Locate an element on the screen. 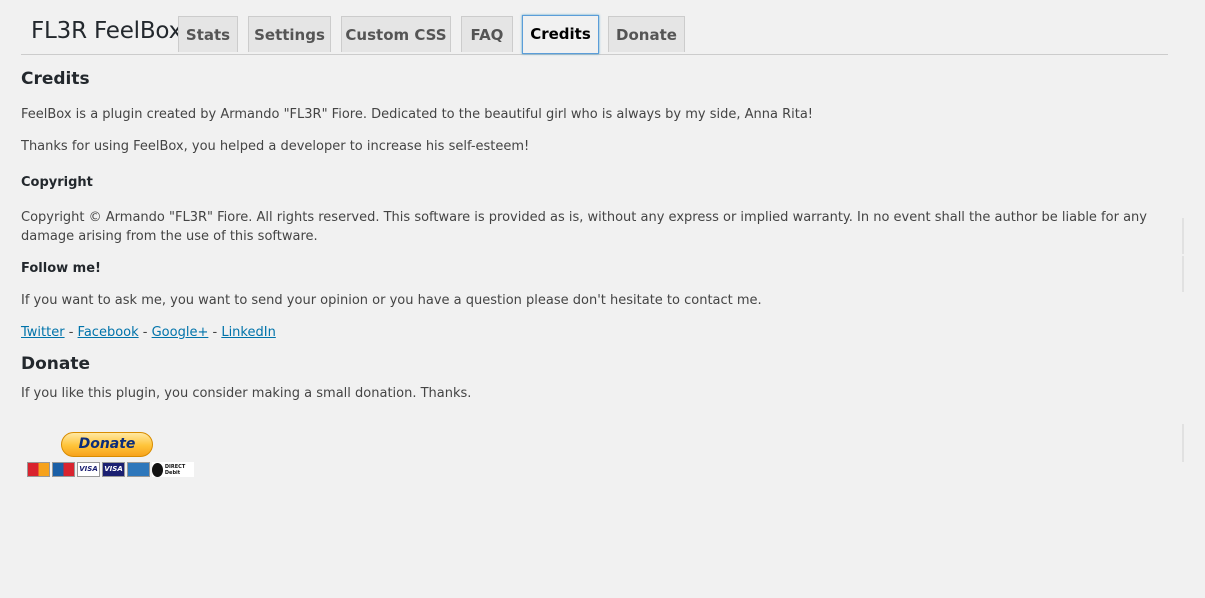  googleplus-link: Google+ is located at coordinates (180, 332).